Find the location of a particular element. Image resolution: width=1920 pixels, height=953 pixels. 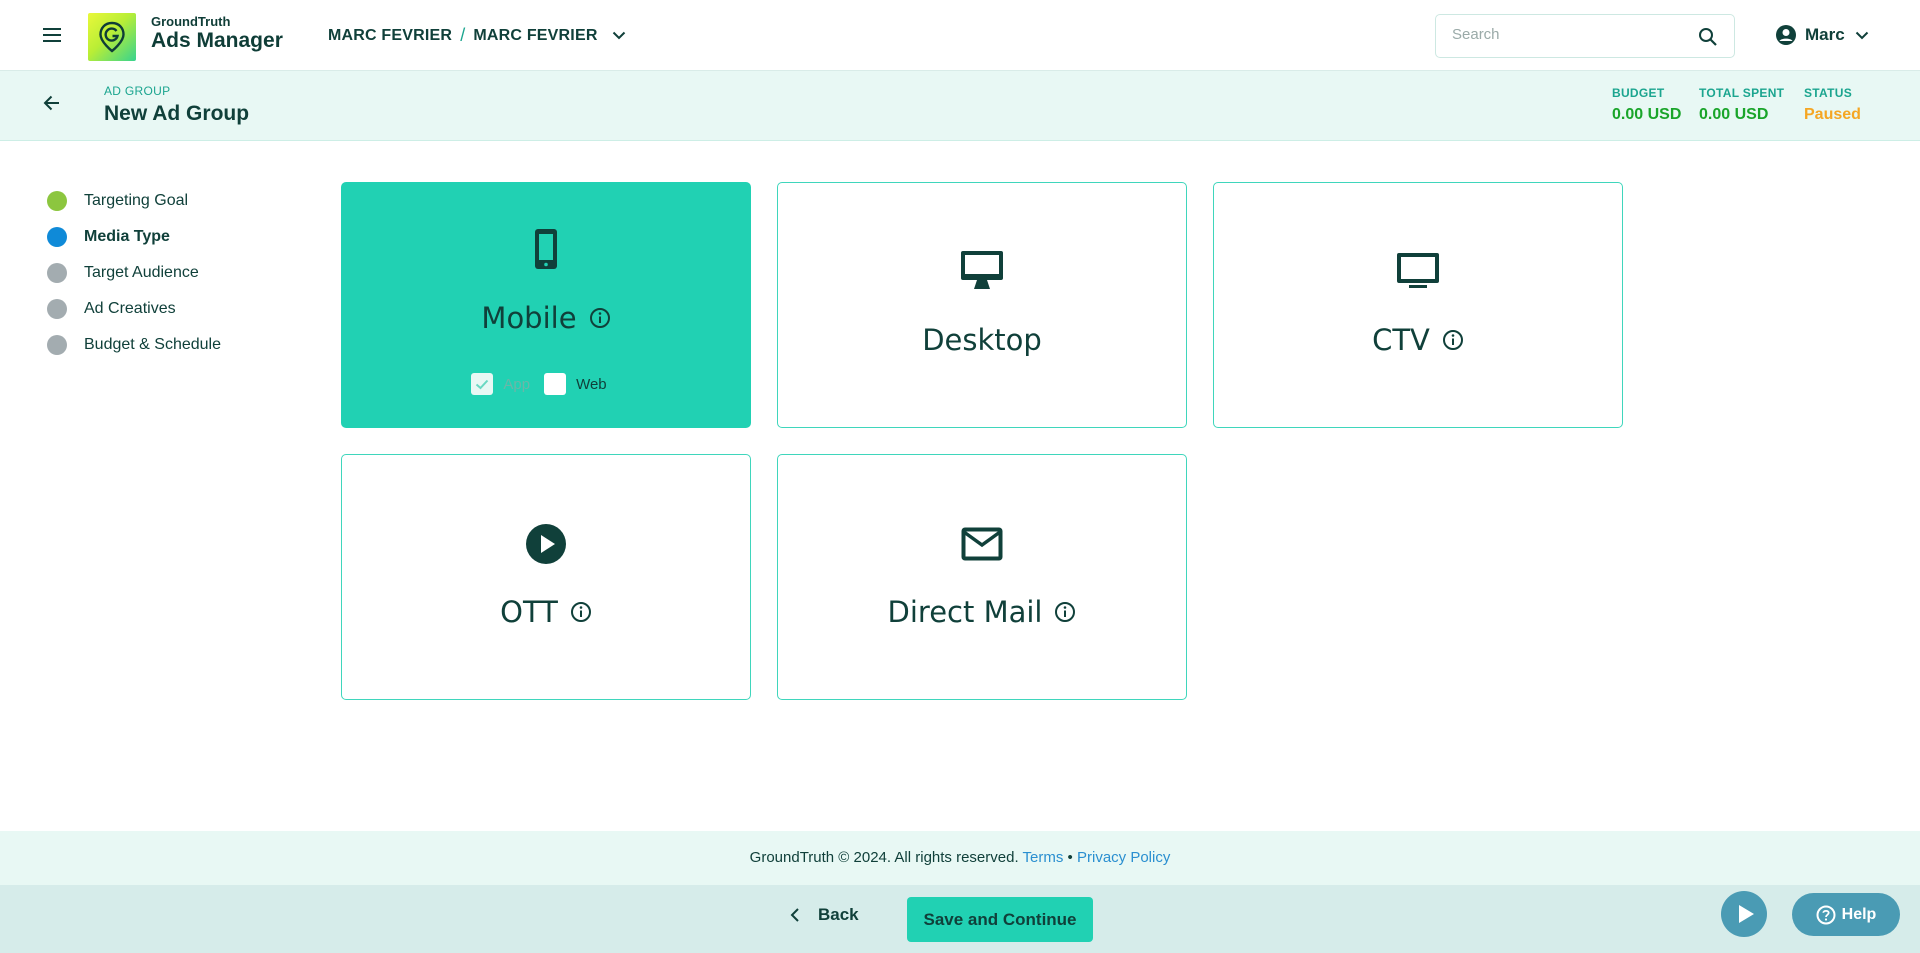

back-arrow-icon is located at coordinates (52, 103).